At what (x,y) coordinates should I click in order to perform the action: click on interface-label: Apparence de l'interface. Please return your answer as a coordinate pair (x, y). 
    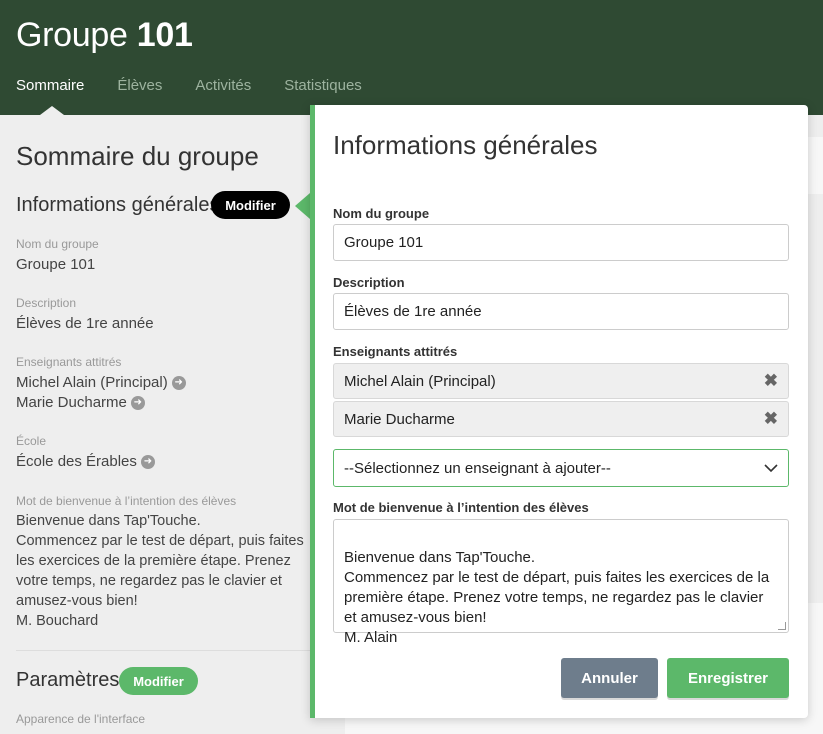
    Looking at the image, I should click on (81, 719).